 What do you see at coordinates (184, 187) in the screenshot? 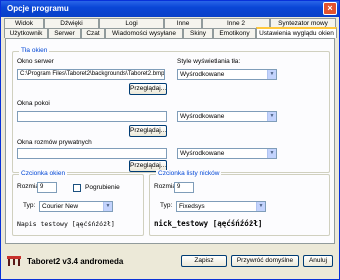
I see `nick-font-size-input: 9` at bounding box center [184, 187].